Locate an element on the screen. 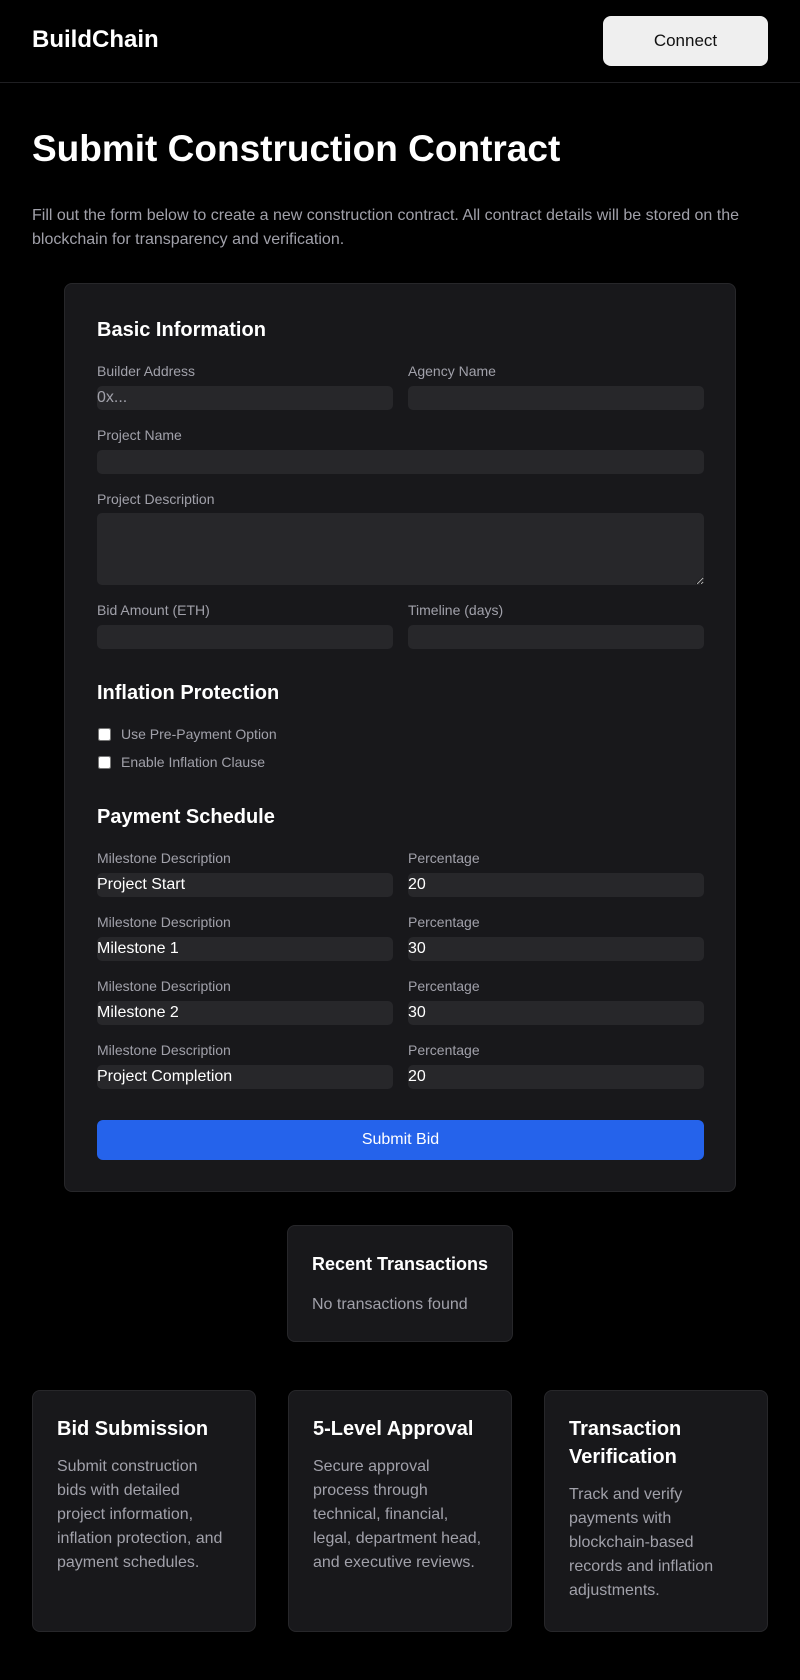 The width and height of the screenshot is (800, 1680). builder-address-label: Builder Address is located at coordinates (146, 371).